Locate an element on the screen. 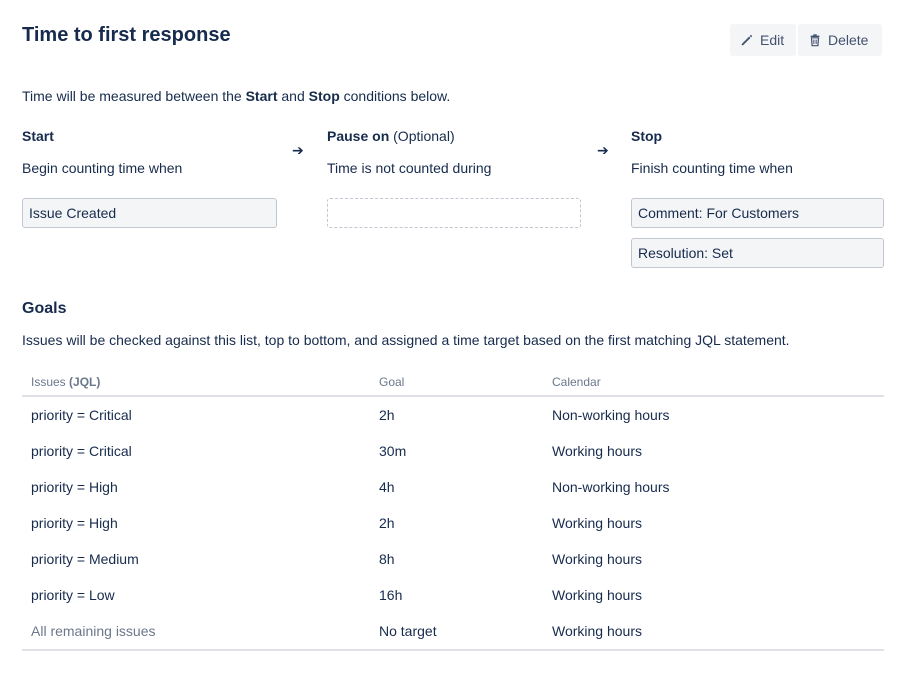 The height and width of the screenshot is (683, 910). edit-label: Edit is located at coordinates (772, 40).